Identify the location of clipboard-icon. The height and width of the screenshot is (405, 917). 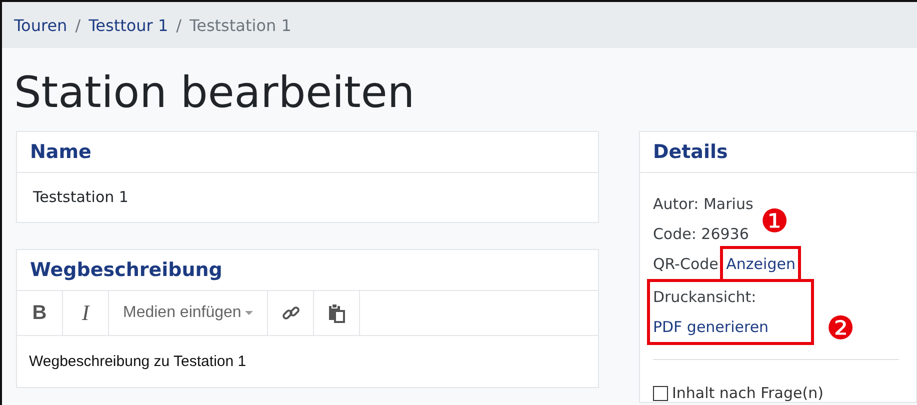
(337, 313).